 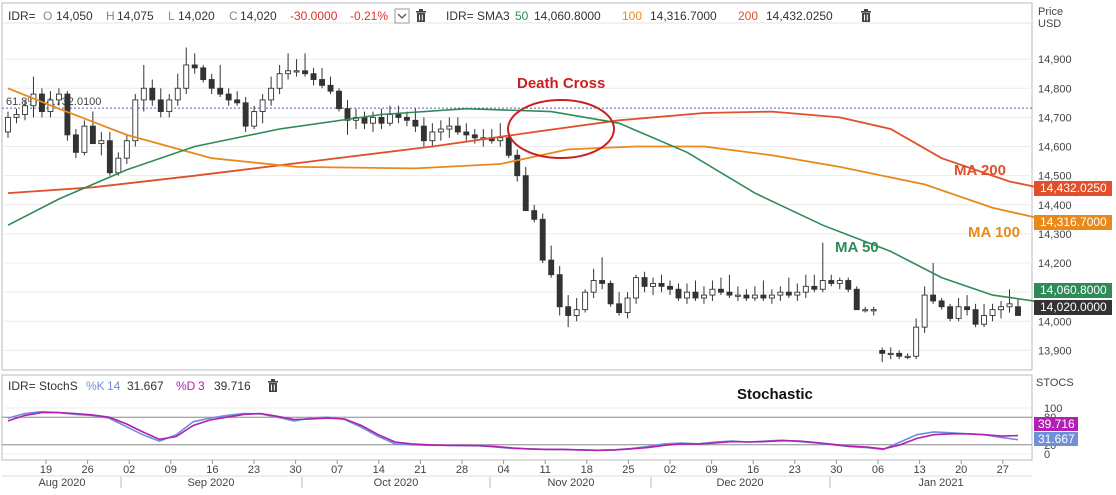 What do you see at coordinates (1073, 222) in the screenshot?
I see `svg-text: 14,316.7000` at bounding box center [1073, 222].